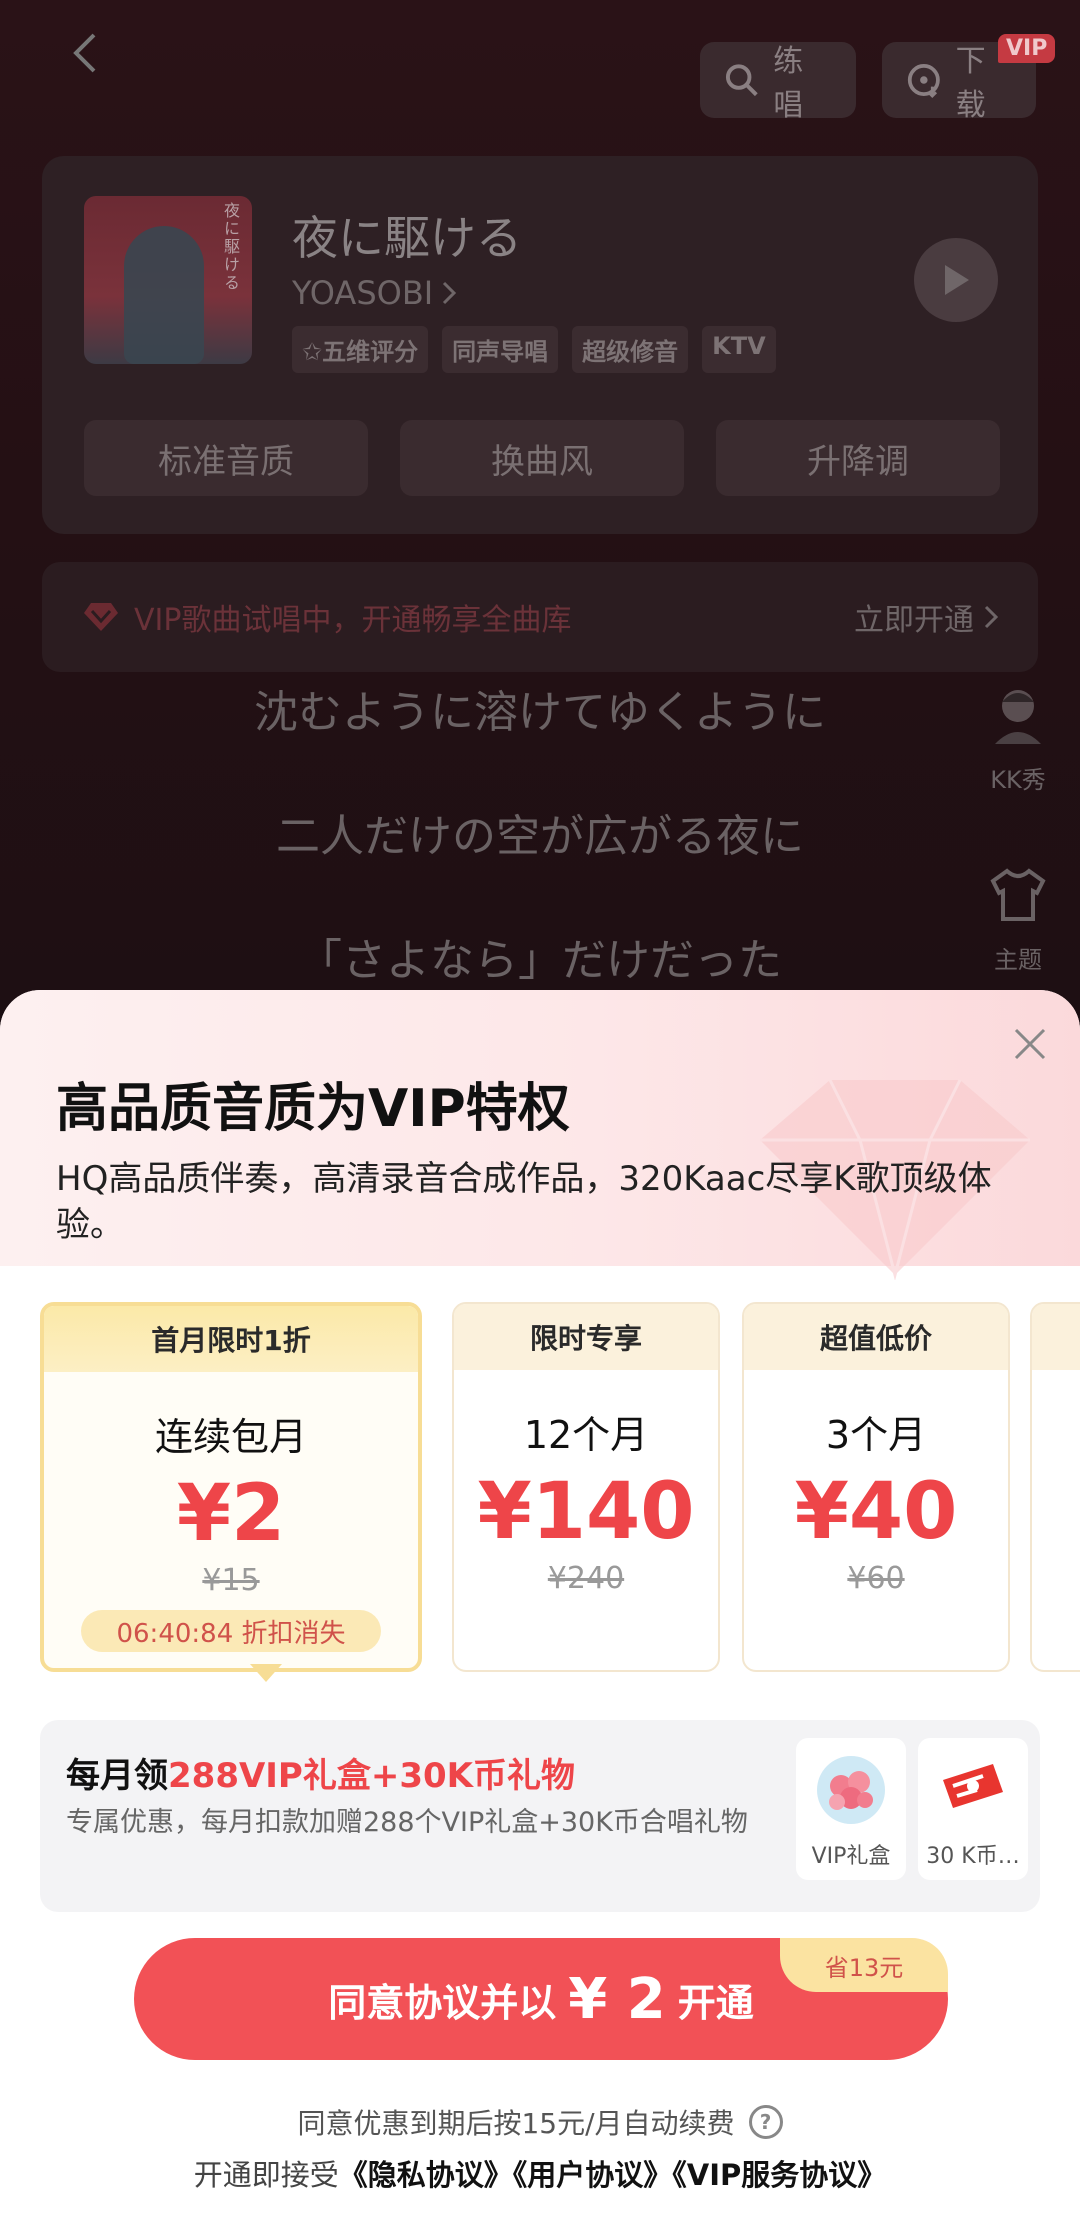 The image size is (1080, 2238). Describe the element at coordinates (851, 1856) in the screenshot. I see `gift-label: VIP礼盒` at that location.